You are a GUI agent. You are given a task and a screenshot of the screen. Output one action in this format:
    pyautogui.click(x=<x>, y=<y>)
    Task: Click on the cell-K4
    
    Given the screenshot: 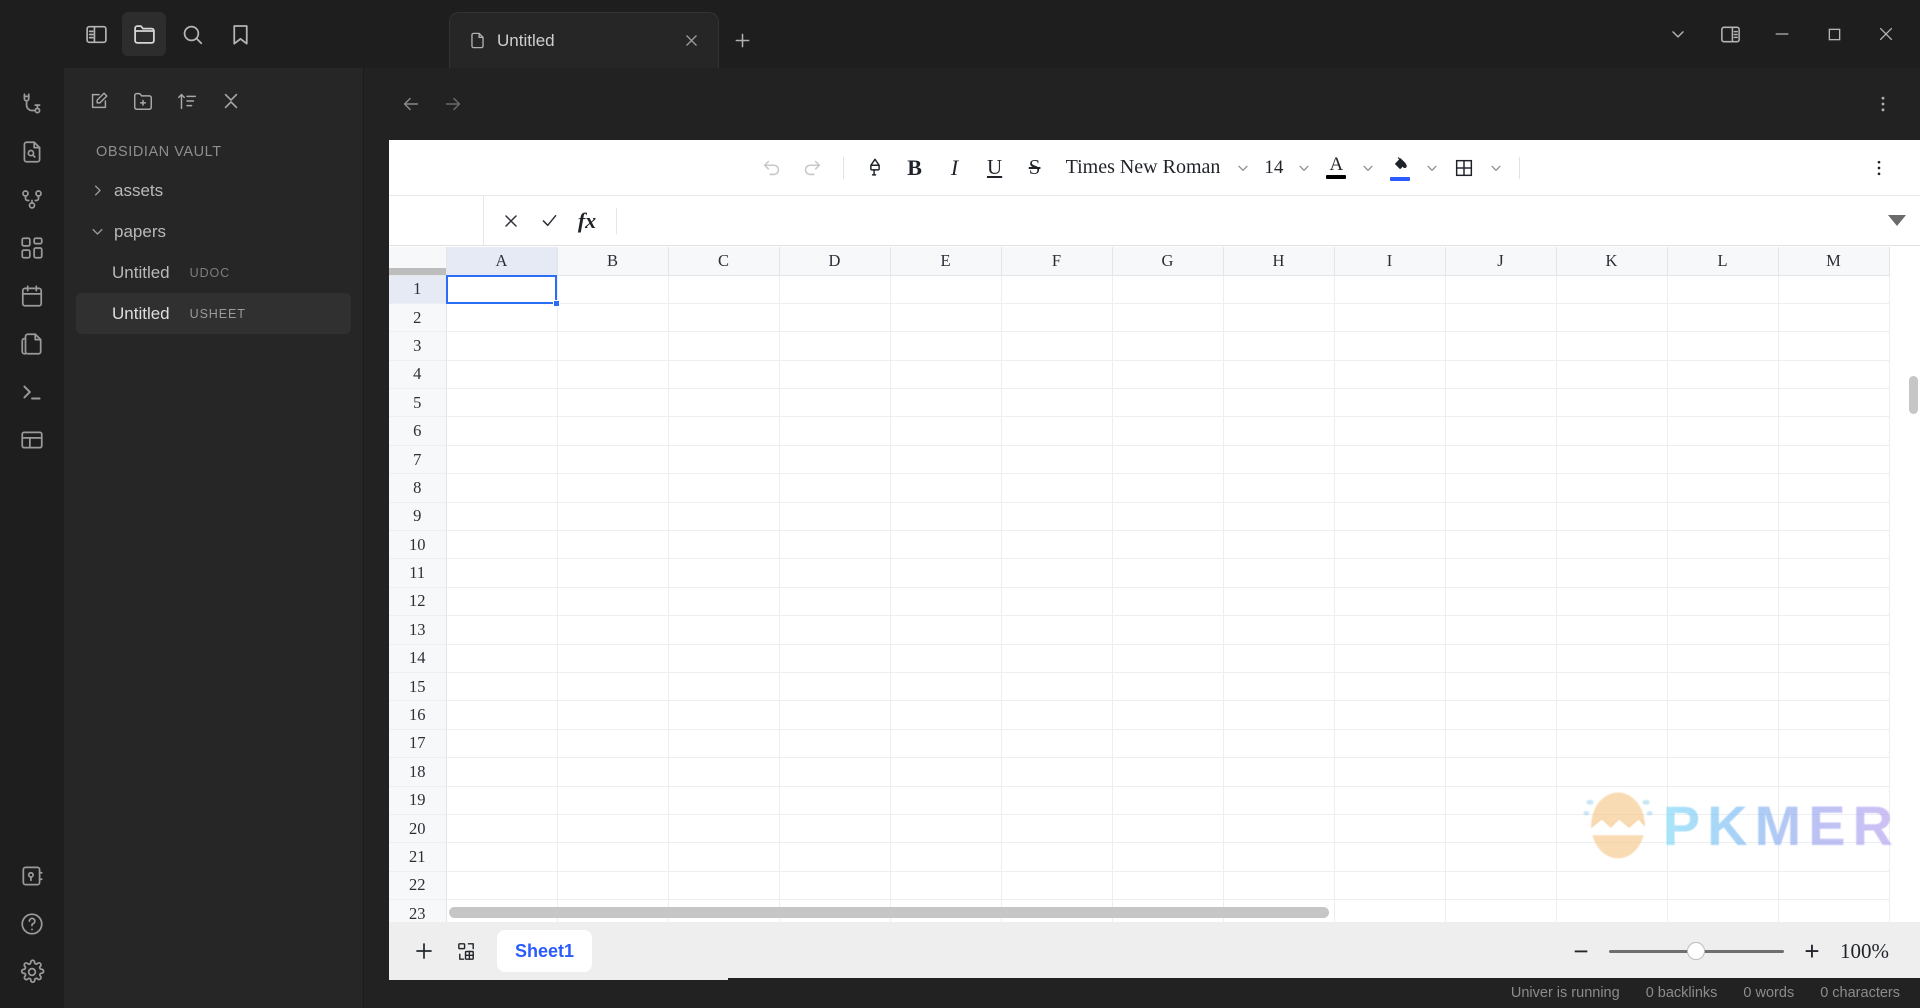 What is the action you would take?
    pyautogui.click(x=1612, y=375)
    